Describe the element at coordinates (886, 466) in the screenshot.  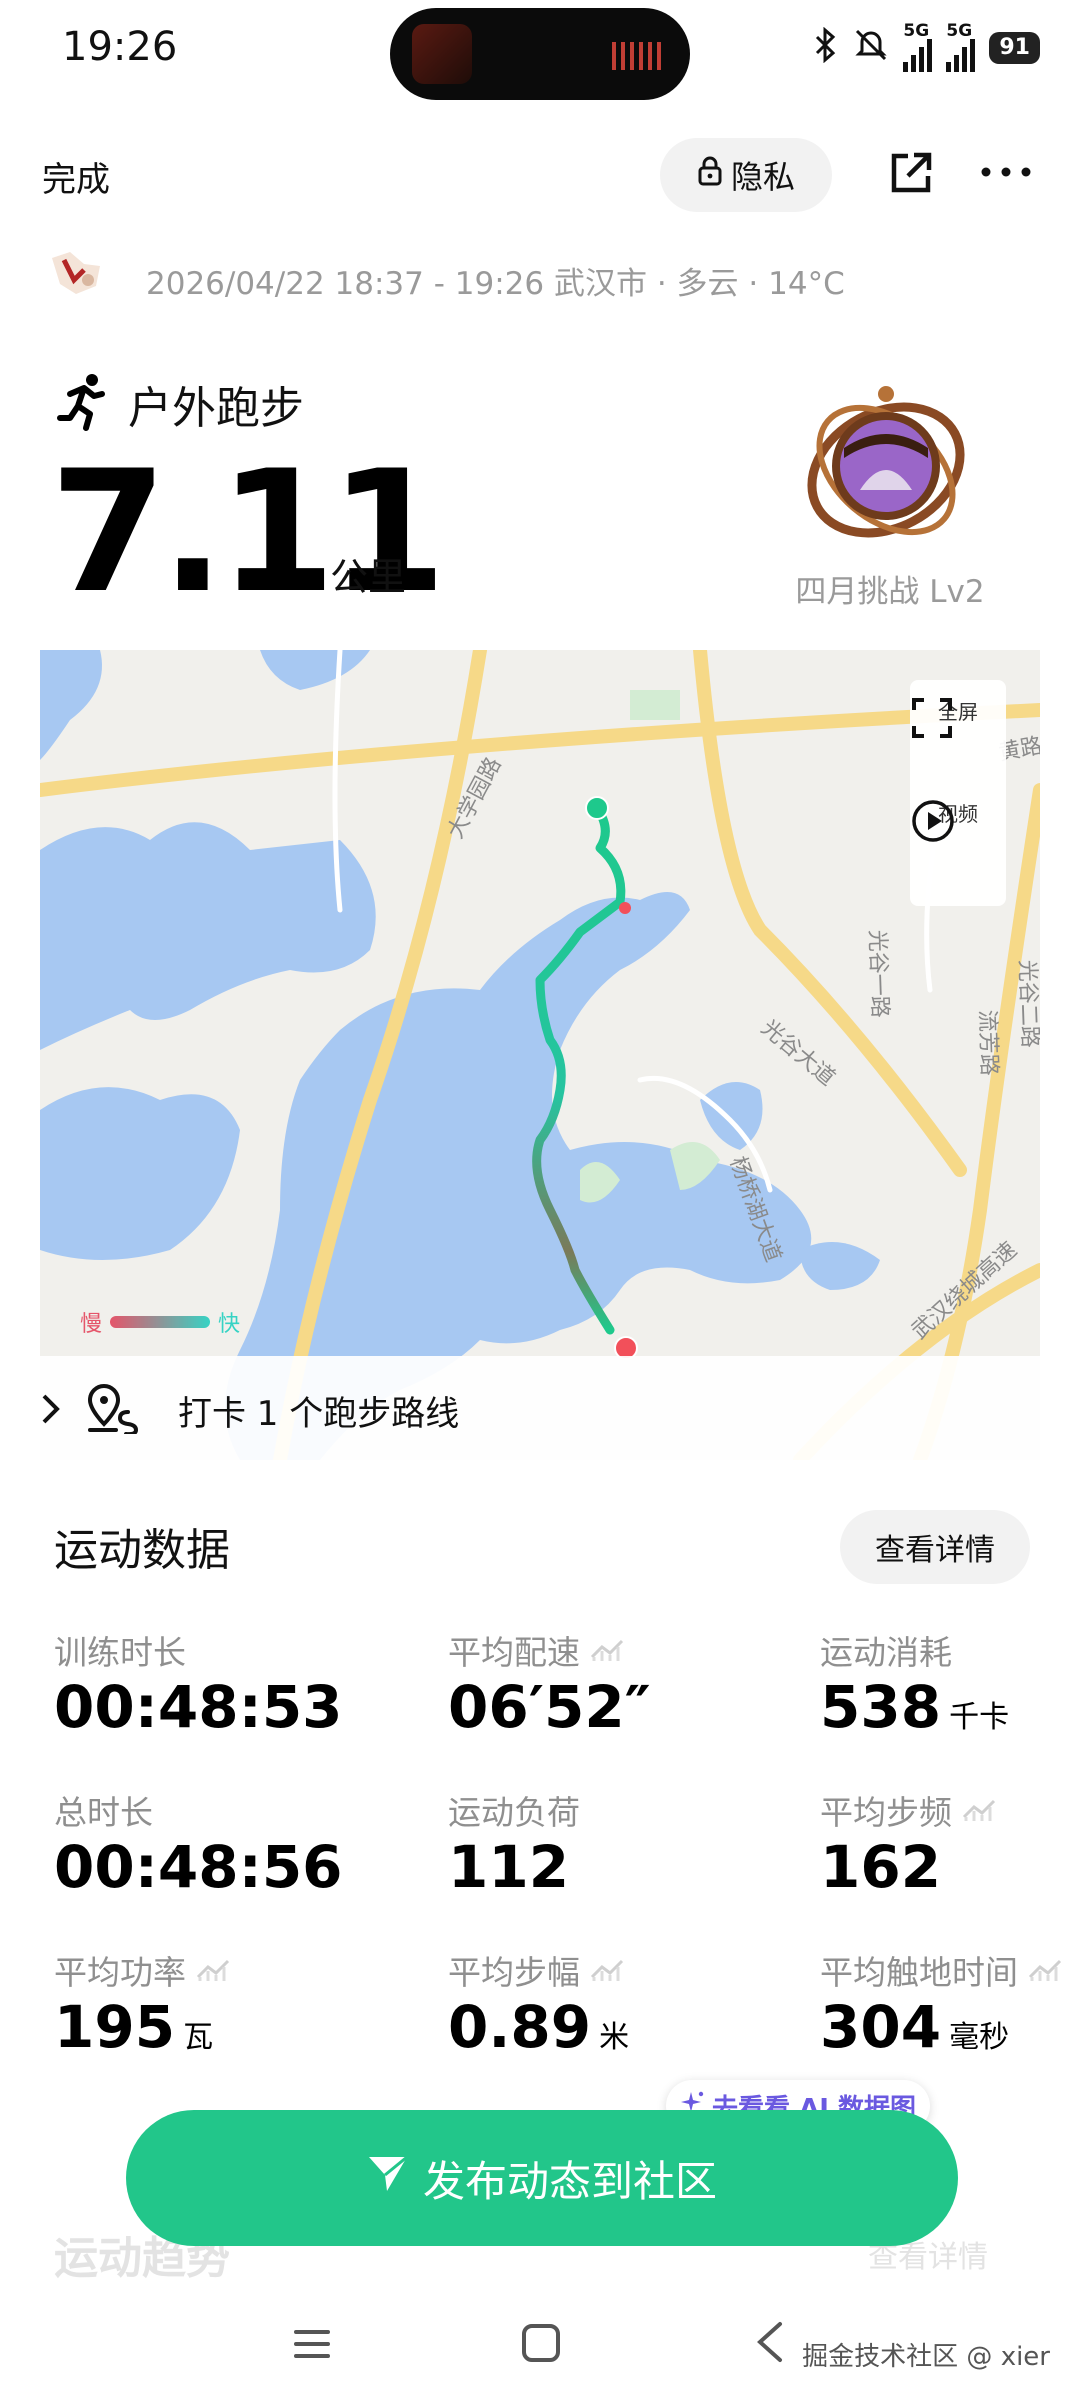
I see `challenge-medal-icon` at that location.